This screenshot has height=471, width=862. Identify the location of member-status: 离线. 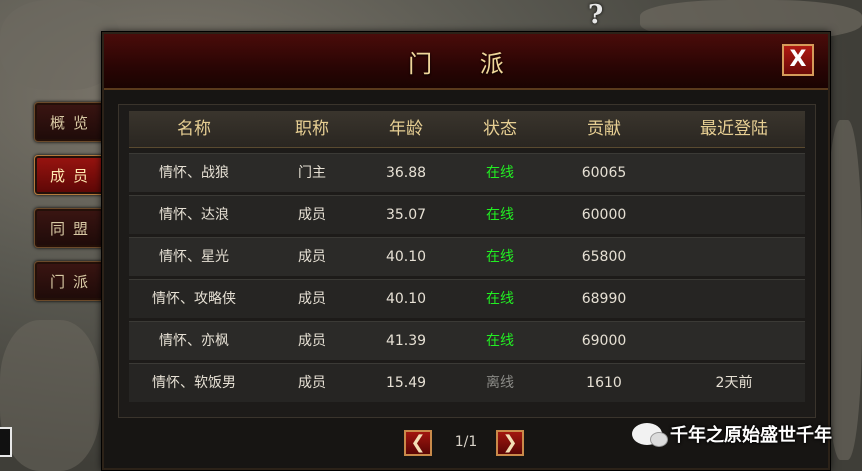
(500, 383).